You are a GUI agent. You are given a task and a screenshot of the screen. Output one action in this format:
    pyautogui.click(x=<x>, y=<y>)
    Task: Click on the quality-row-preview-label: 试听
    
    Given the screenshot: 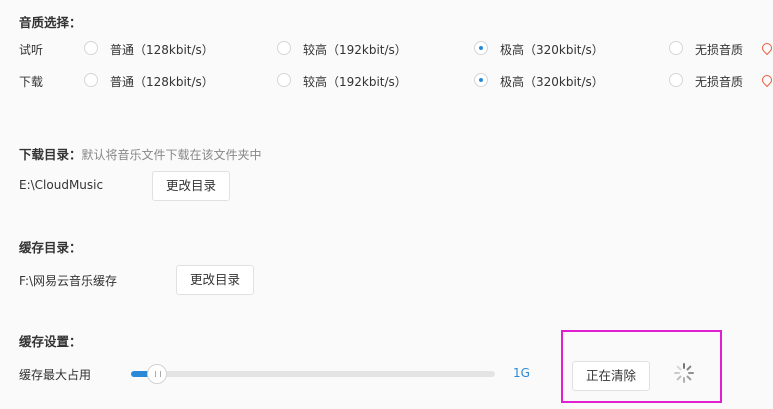 What is the action you would take?
    pyautogui.click(x=31, y=50)
    